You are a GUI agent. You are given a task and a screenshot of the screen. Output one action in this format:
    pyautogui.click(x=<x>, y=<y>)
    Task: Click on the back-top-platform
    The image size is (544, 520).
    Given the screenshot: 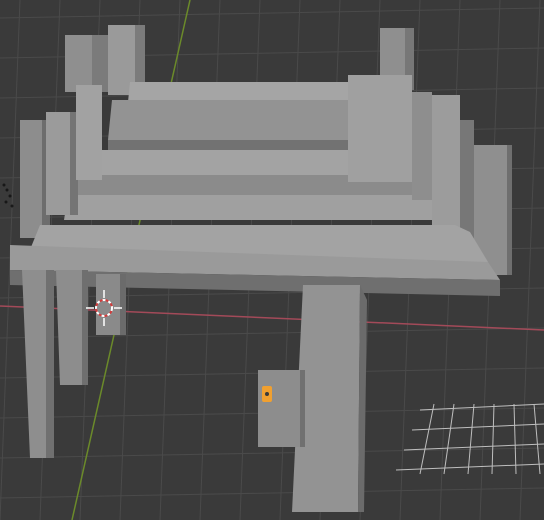 What is the action you would take?
    pyautogui.click(x=235, y=116)
    